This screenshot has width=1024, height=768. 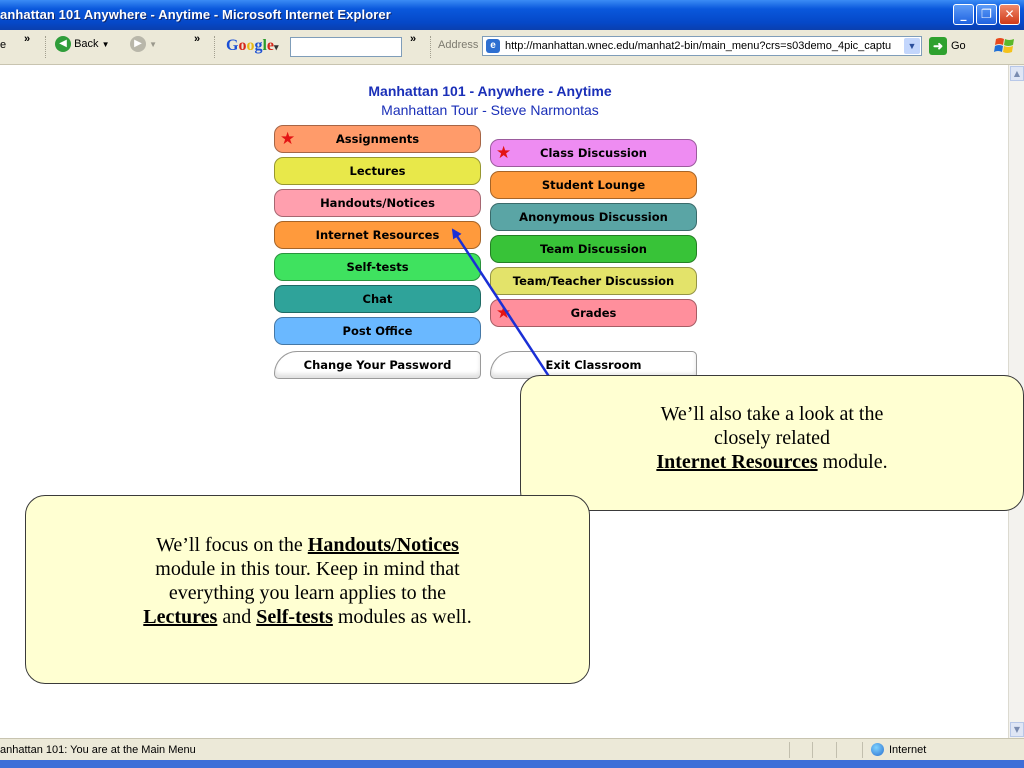 I want to click on taskbar-strip, so click(x=512, y=764).